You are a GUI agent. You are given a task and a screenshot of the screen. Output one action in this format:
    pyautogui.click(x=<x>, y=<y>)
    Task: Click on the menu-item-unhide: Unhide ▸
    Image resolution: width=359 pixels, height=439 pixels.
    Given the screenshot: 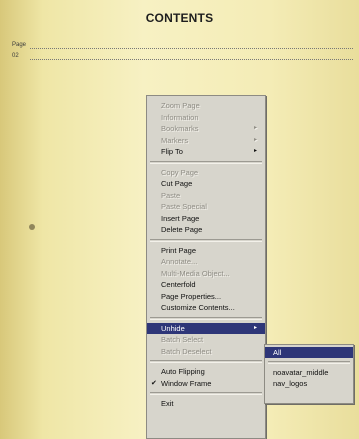 What is the action you would take?
    pyautogui.click(x=206, y=328)
    